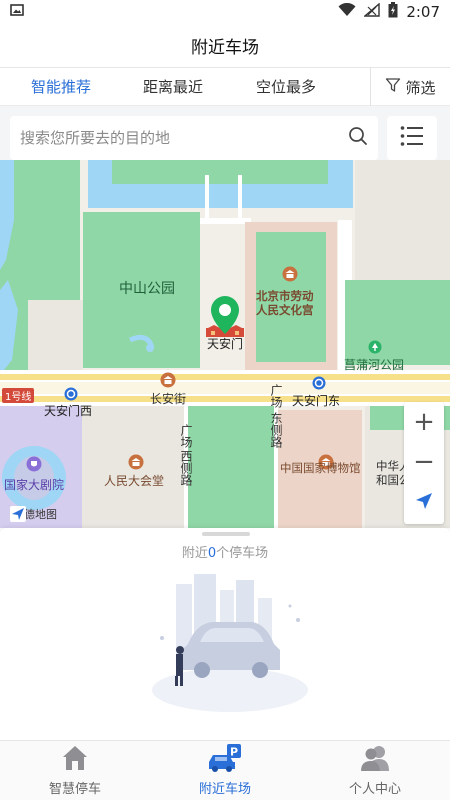 The height and width of the screenshot is (800, 450). Describe the element at coordinates (173, 86) in the screenshot. I see `tab-nearest: 距离最近` at that location.